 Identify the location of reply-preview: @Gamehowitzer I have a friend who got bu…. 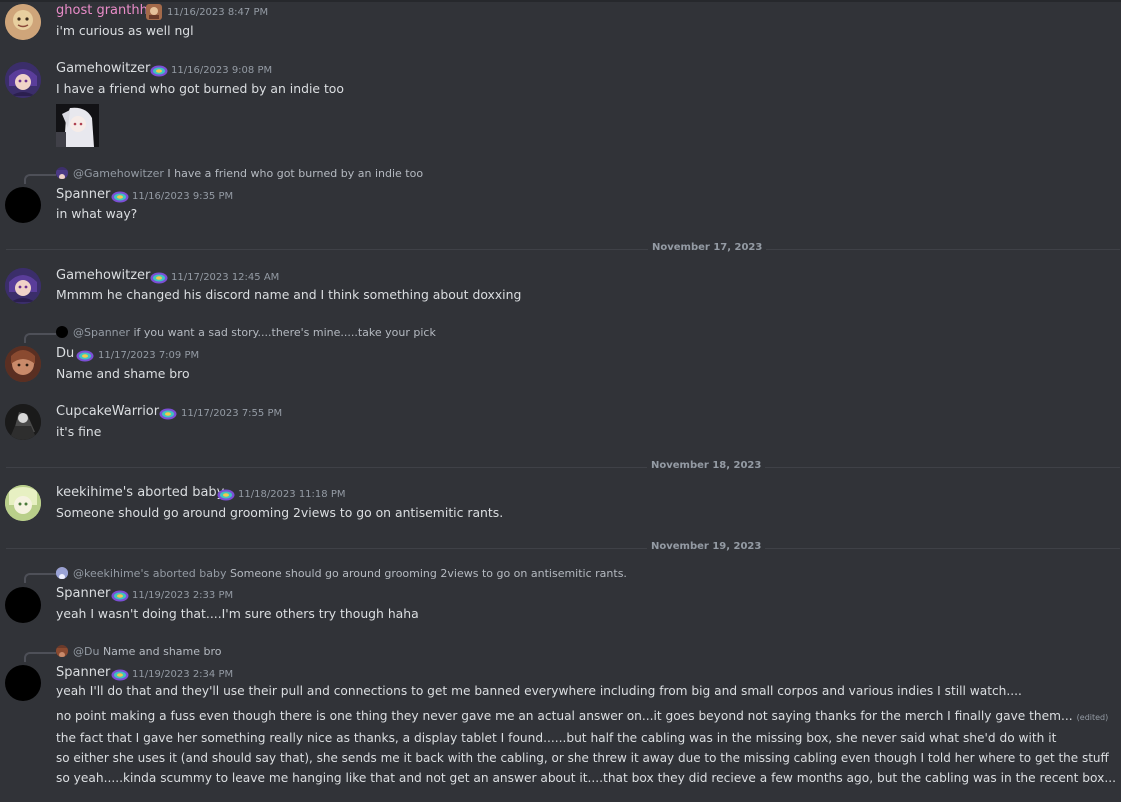
(248, 173).